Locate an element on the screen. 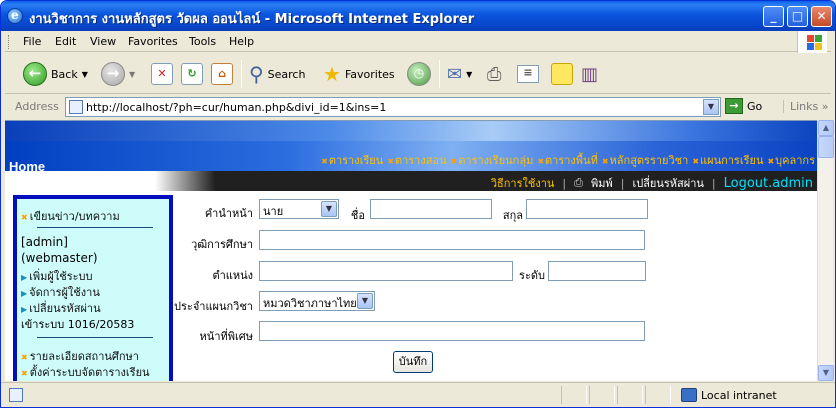  menu-help: Help is located at coordinates (241, 41).